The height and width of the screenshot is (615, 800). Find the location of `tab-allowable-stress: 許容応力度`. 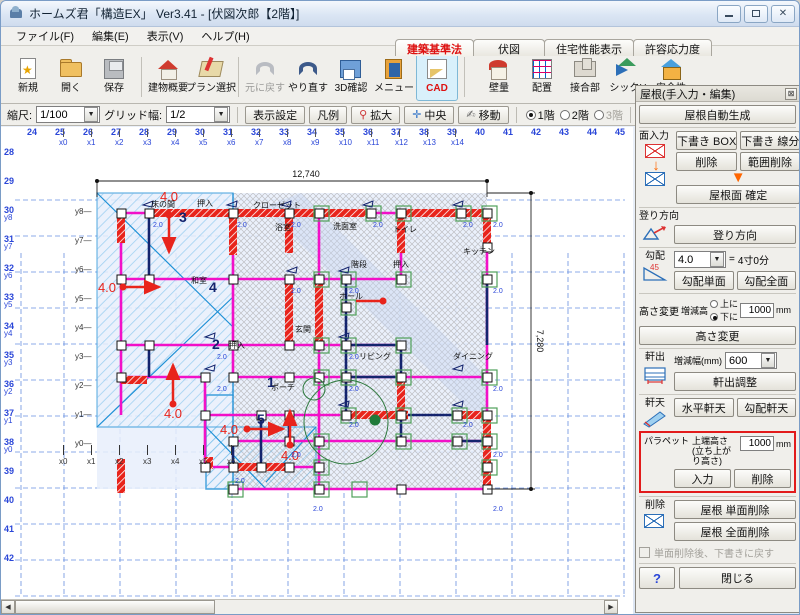

tab-allowable-stress: 許容応力度 is located at coordinates (672, 47).